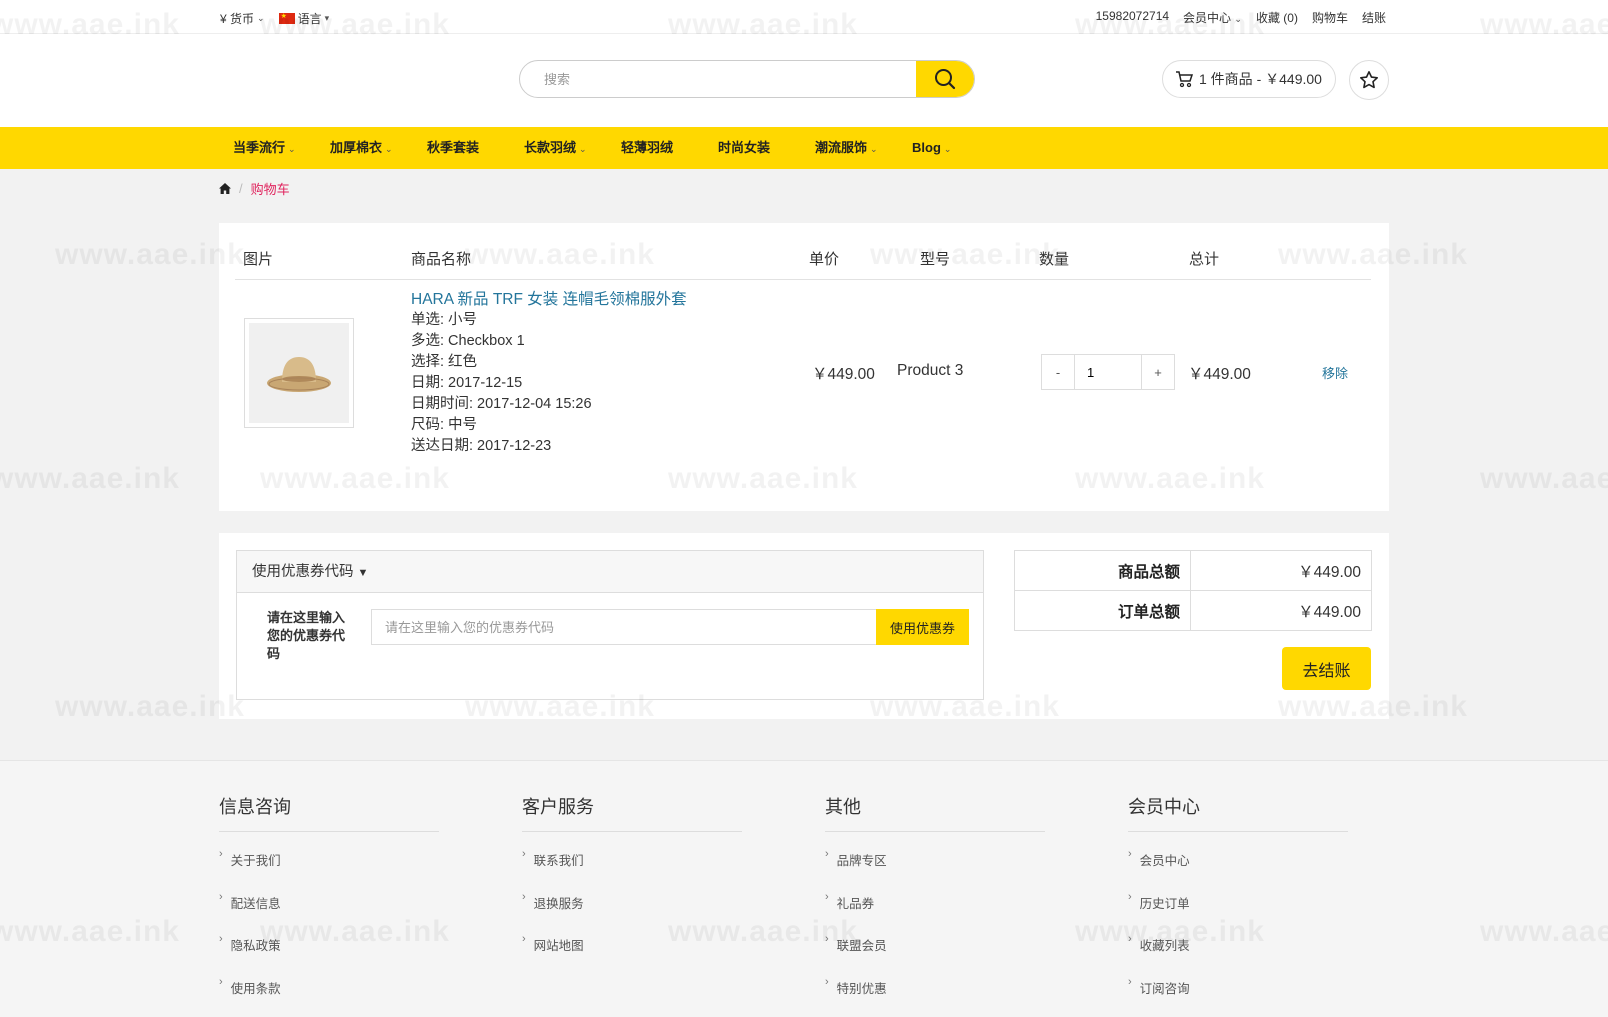 Image resolution: width=1608 pixels, height=1017 pixels. Describe the element at coordinates (1281, 610) in the screenshot. I see `total-value: ￥449.00` at that location.